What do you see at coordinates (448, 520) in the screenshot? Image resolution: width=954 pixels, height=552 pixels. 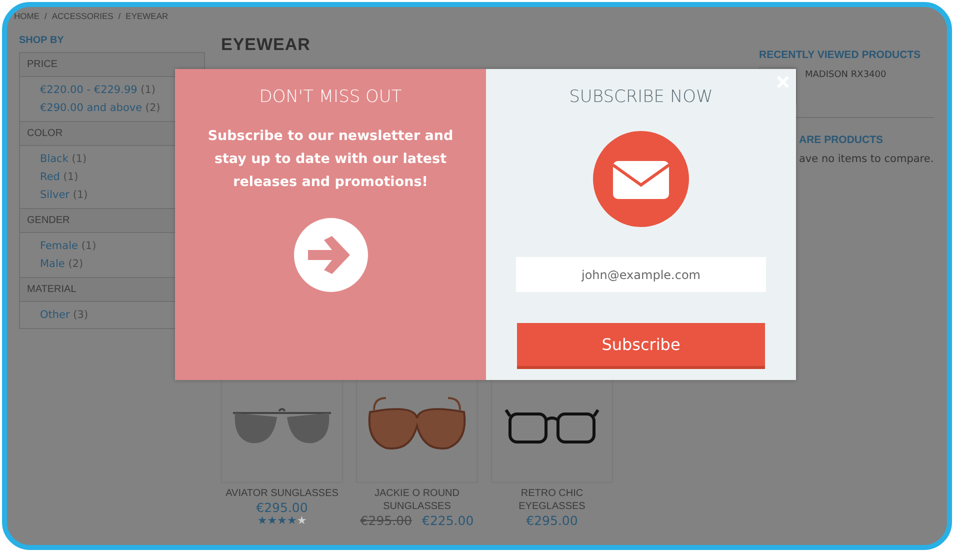 I see `product-price: €225.00` at bounding box center [448, 520].